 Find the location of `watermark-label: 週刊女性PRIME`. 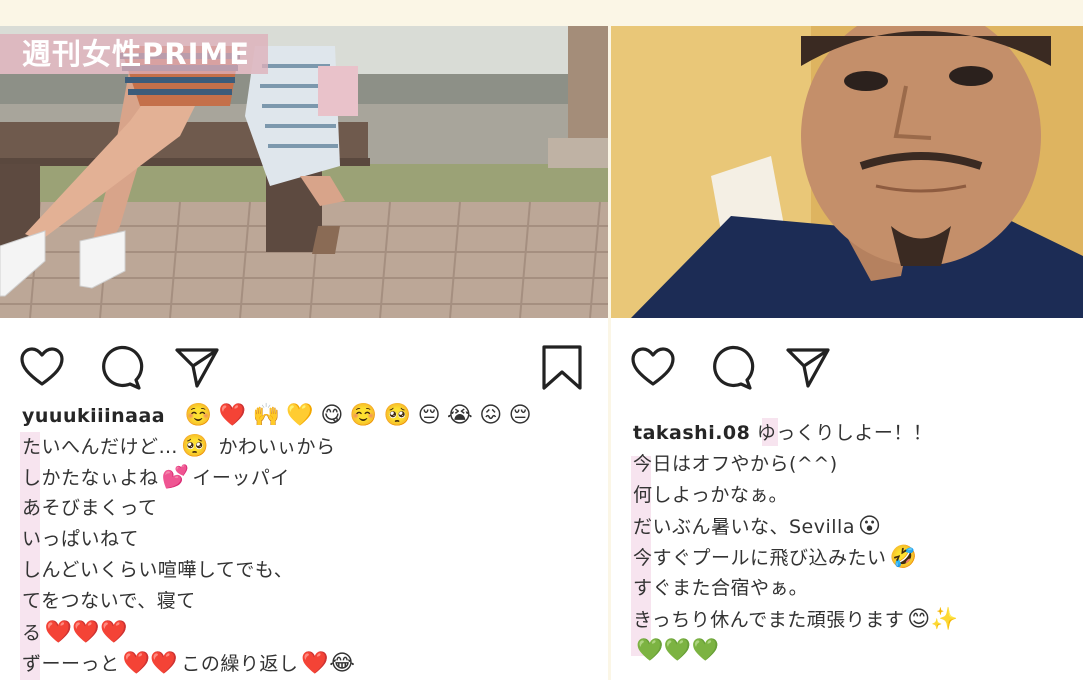

watermark-label: 週刊女性PRIME is located at coordinates (134, 54).